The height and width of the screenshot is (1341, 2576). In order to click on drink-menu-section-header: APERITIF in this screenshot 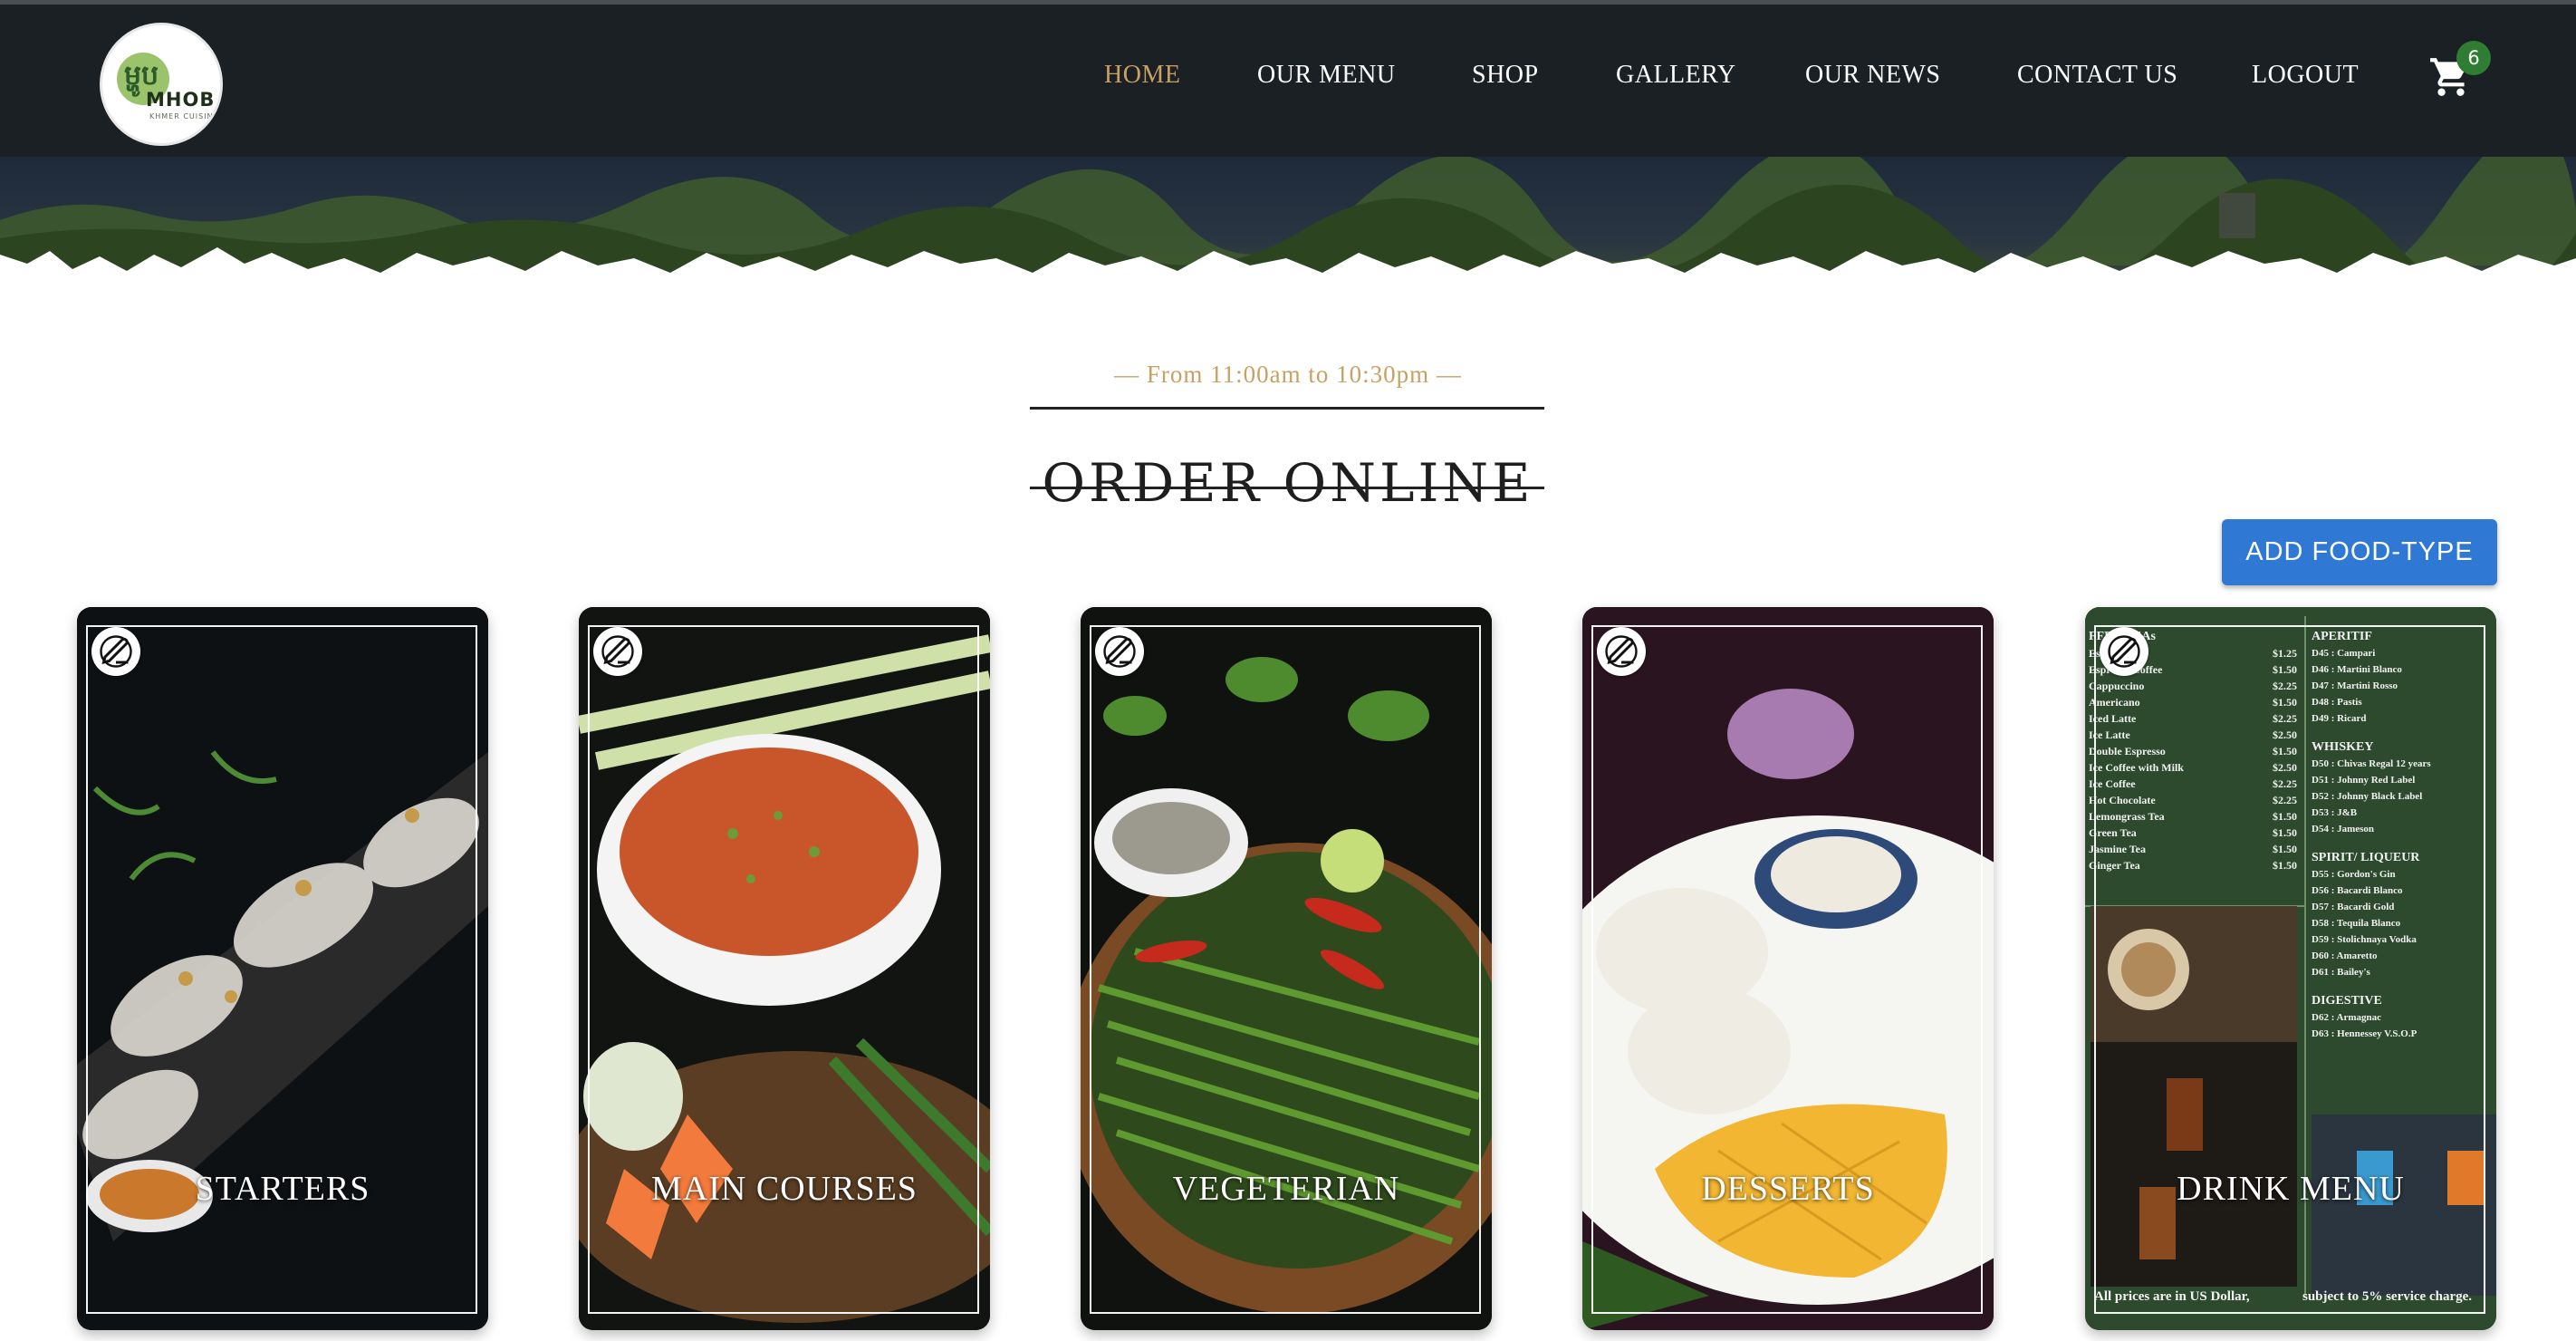, I will do `click(2342, 636)`.